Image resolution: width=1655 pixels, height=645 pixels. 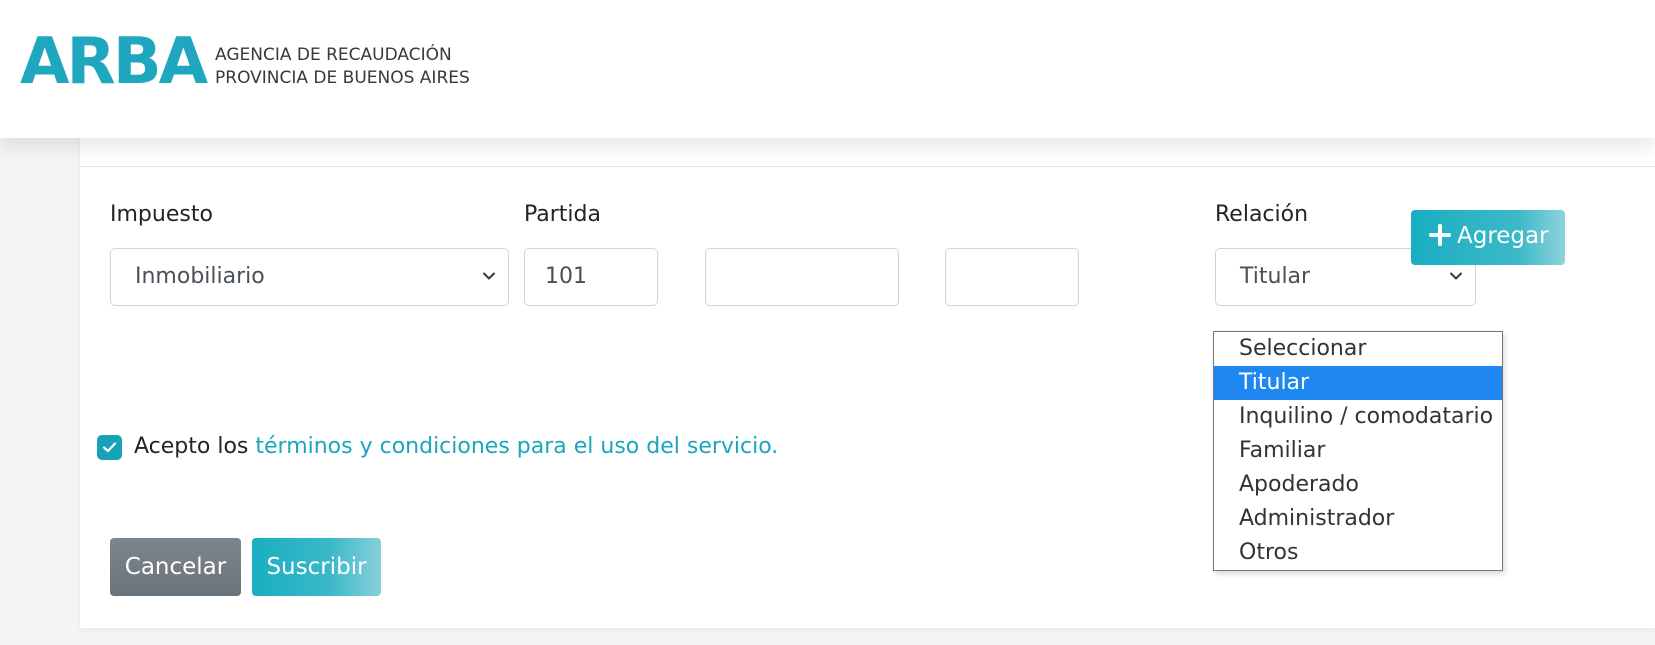 I want to click on impuesto-select-value: Inmobiliario, so click(x=200, y=276).